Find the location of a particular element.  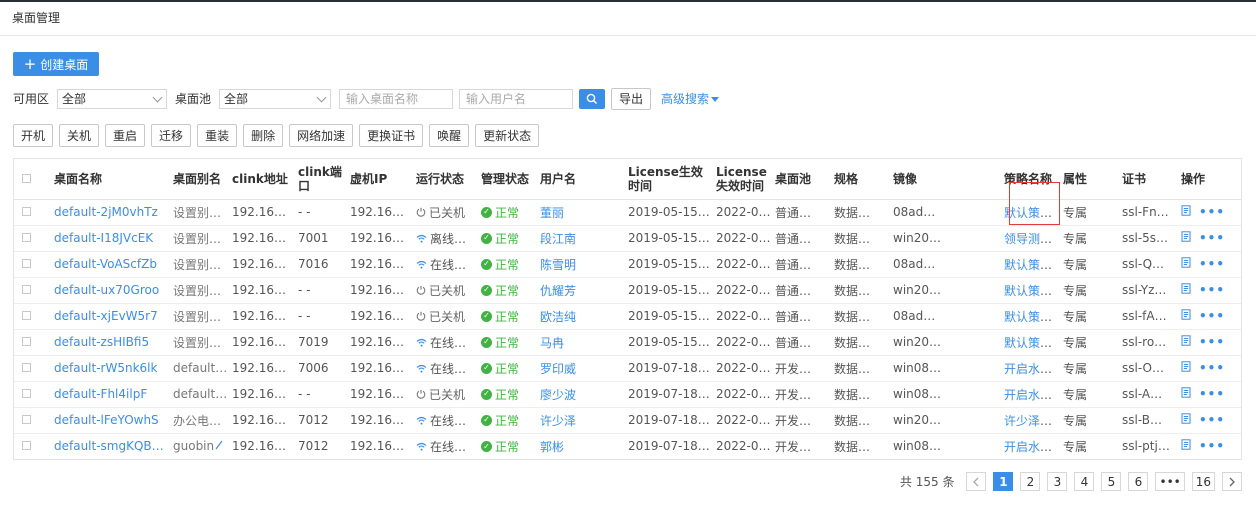

user-name-link: 董丽 is located at coordinates (580, 212).